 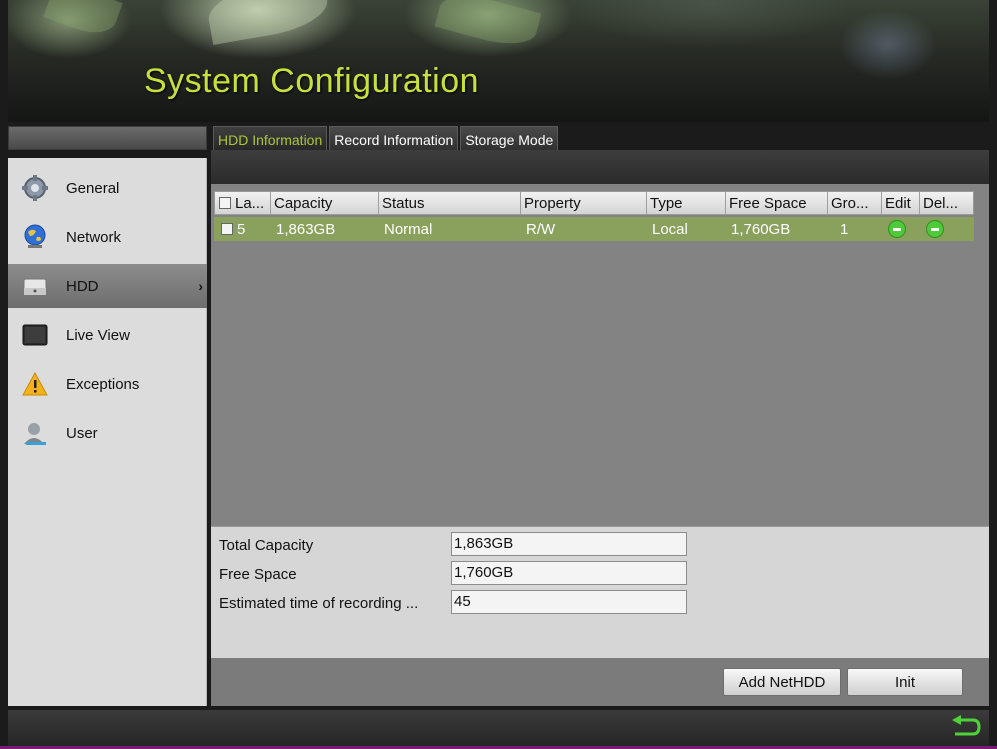 I want to click on sidebar-item-exceptions: Exceptions, so click(x=107, y=384).